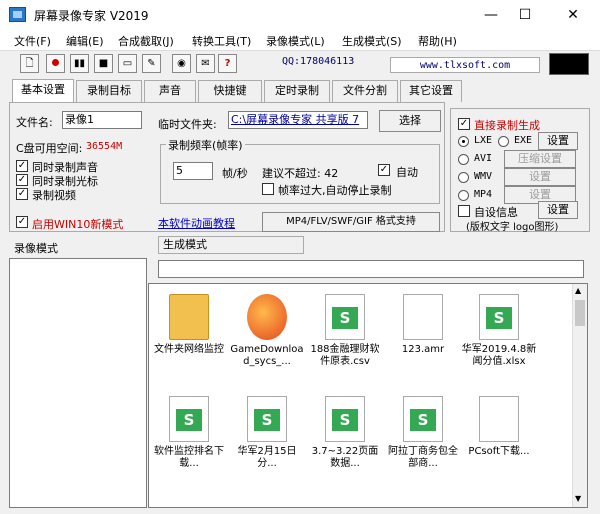 Image resolution: width=600 pixels, height=514 pixels. Describe the element at coordinates (22, 166) in the screenshot. I see `audio-checkbox: ✓` at that location.